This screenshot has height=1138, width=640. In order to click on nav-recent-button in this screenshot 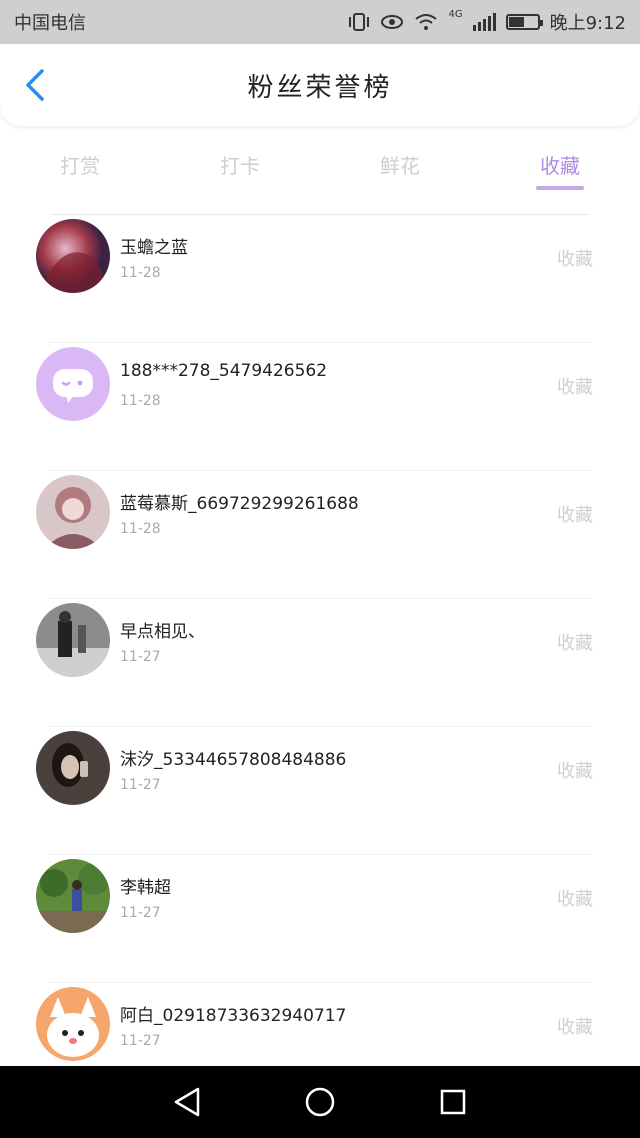, I will do `click(453, 1102)`.